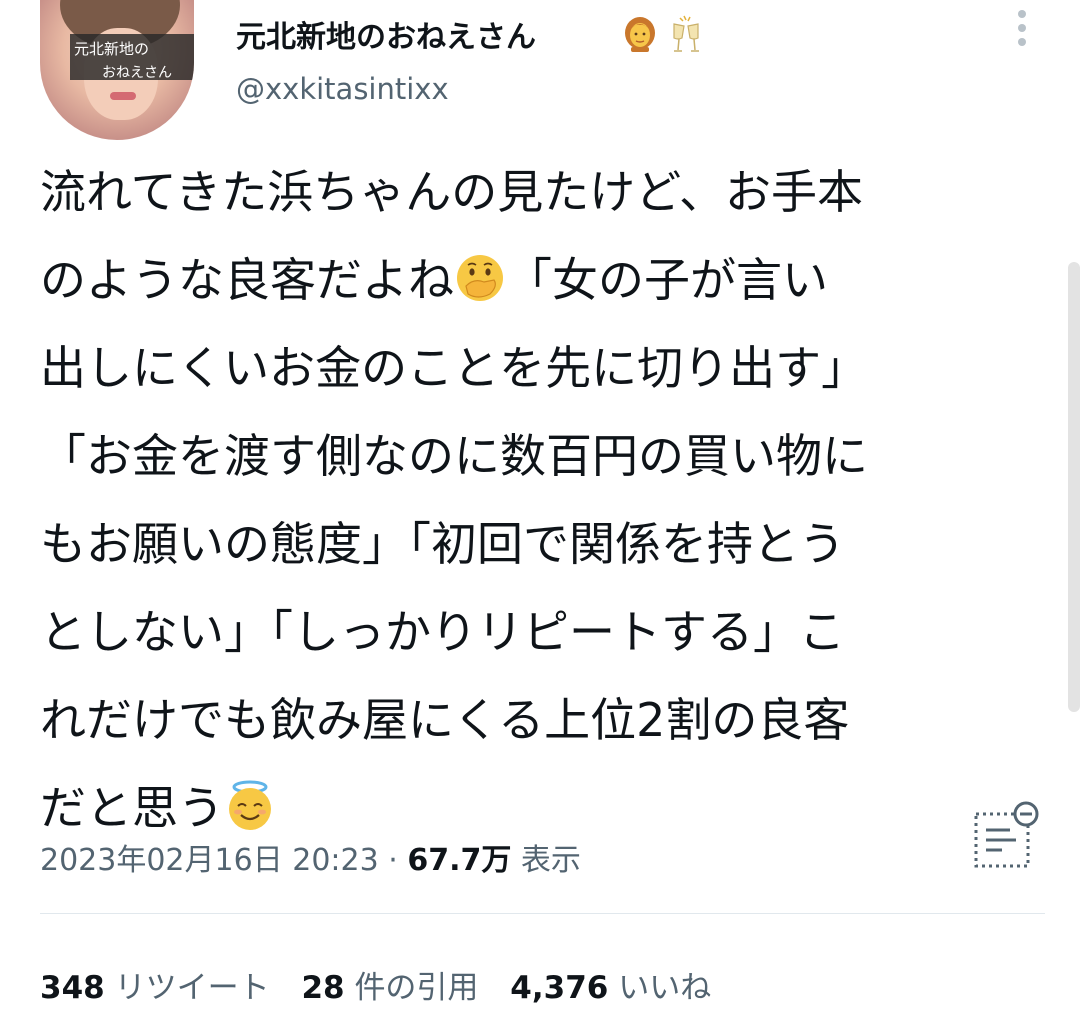  I want to click on tweet-line: としない」「しっかりリピートする」こ, so click(442, 632).